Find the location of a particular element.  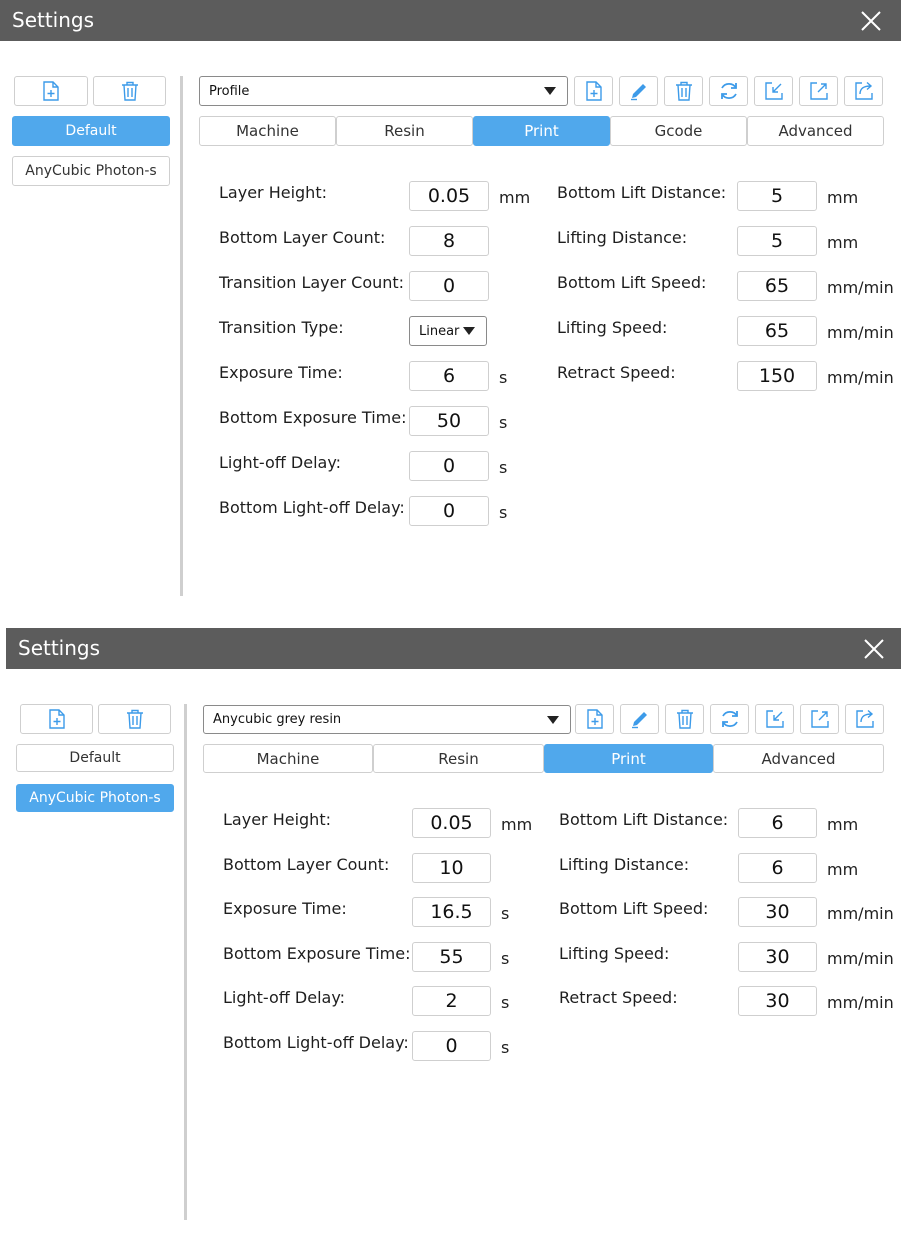

panel-divider is located at coordinates (181, 336).